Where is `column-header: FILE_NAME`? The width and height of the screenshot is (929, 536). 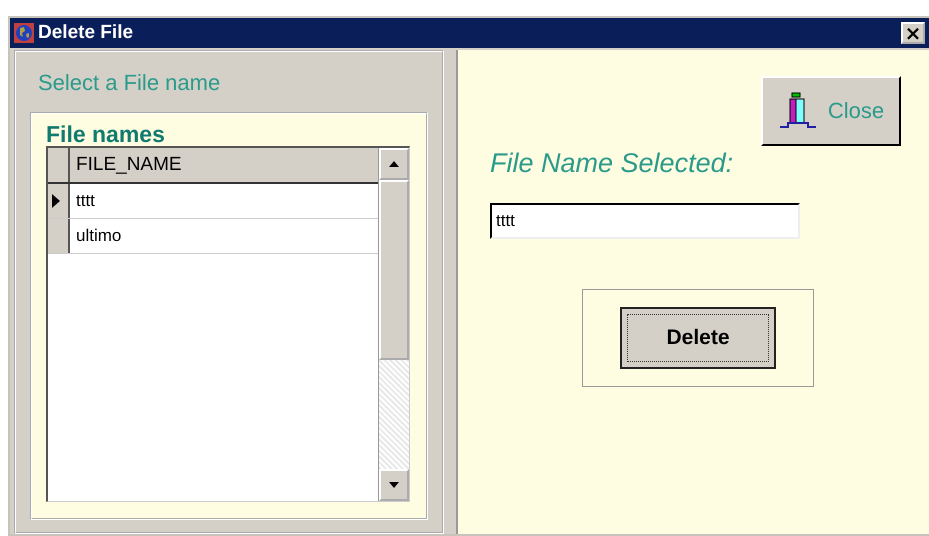
column-header: FILE_NAME is located at coordinates (224, 165).